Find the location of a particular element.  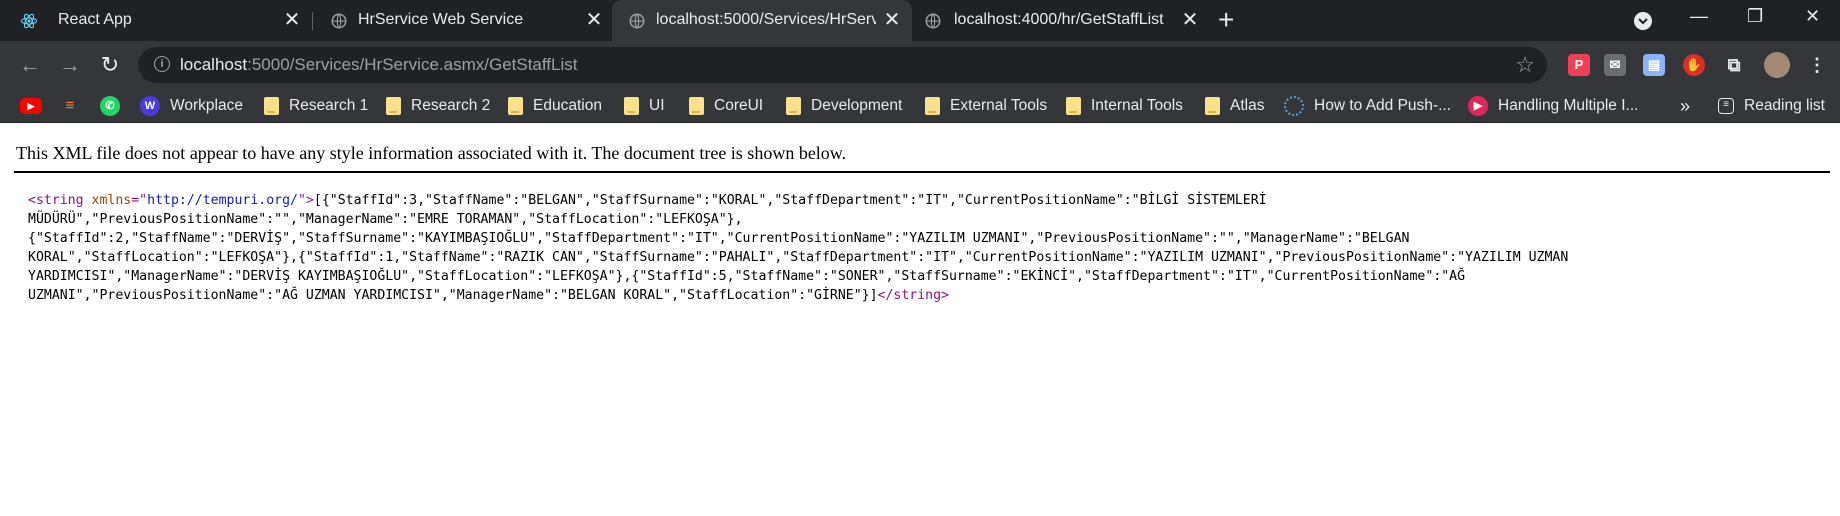

bookmark-label: Education is located at coordinates (567, 105).